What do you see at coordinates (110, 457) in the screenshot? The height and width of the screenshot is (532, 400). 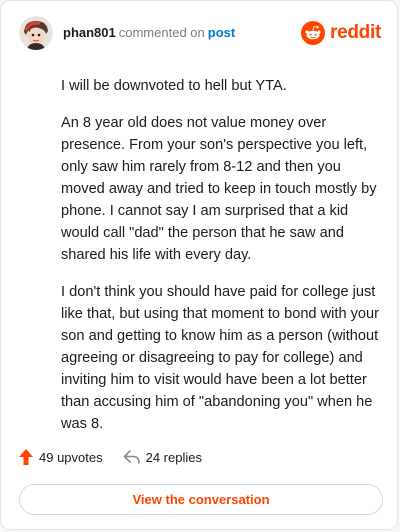 I see `comment-footer: 49 upvotes 24 replies` at bounding box center [110, 457].